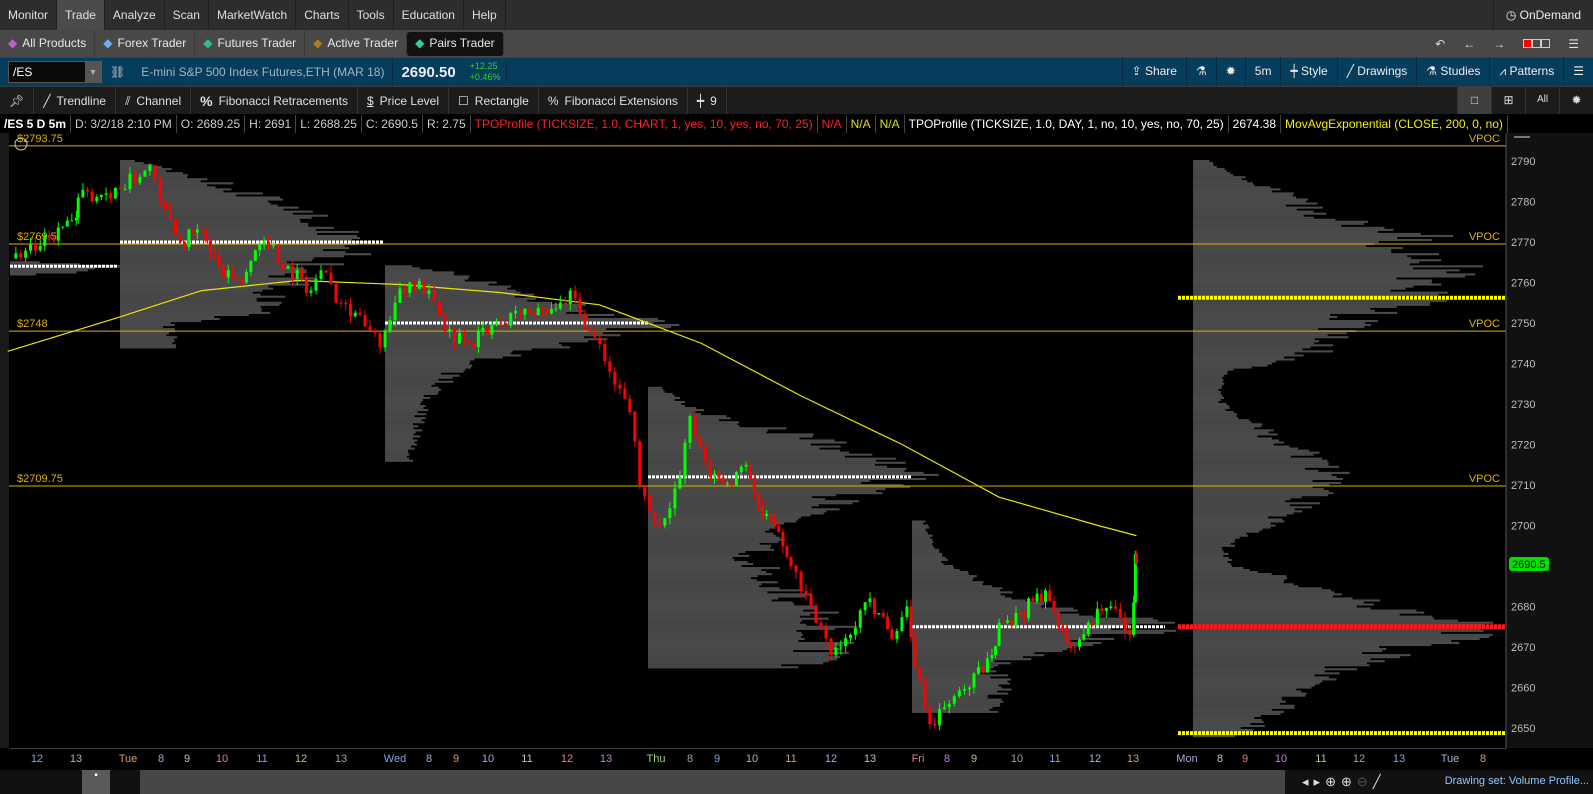  Describe the element at coordinates (17, 100) in the screenshot. I see `pin-button: 📌︎` at that location.